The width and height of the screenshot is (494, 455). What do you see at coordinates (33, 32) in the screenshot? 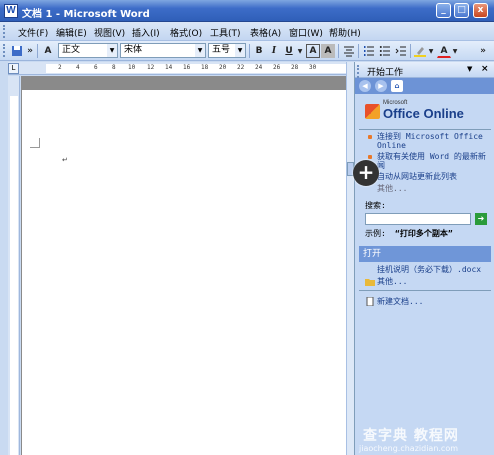
I see `menu-file: 文件(F)` at bounding box center [33, 32].